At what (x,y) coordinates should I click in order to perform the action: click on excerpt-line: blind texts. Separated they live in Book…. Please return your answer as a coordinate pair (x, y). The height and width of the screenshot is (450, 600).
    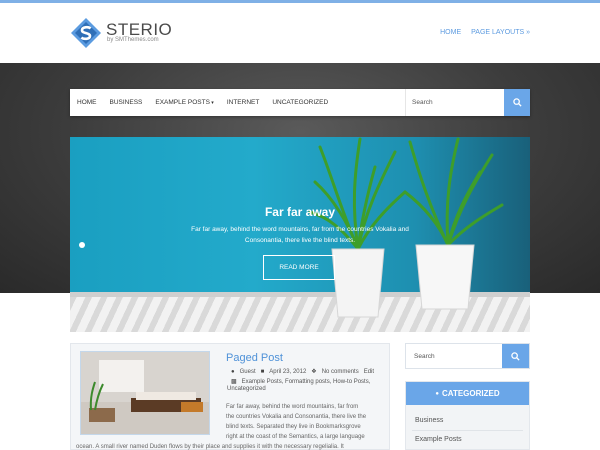
    Looking at the image, I should click on (293, 427).